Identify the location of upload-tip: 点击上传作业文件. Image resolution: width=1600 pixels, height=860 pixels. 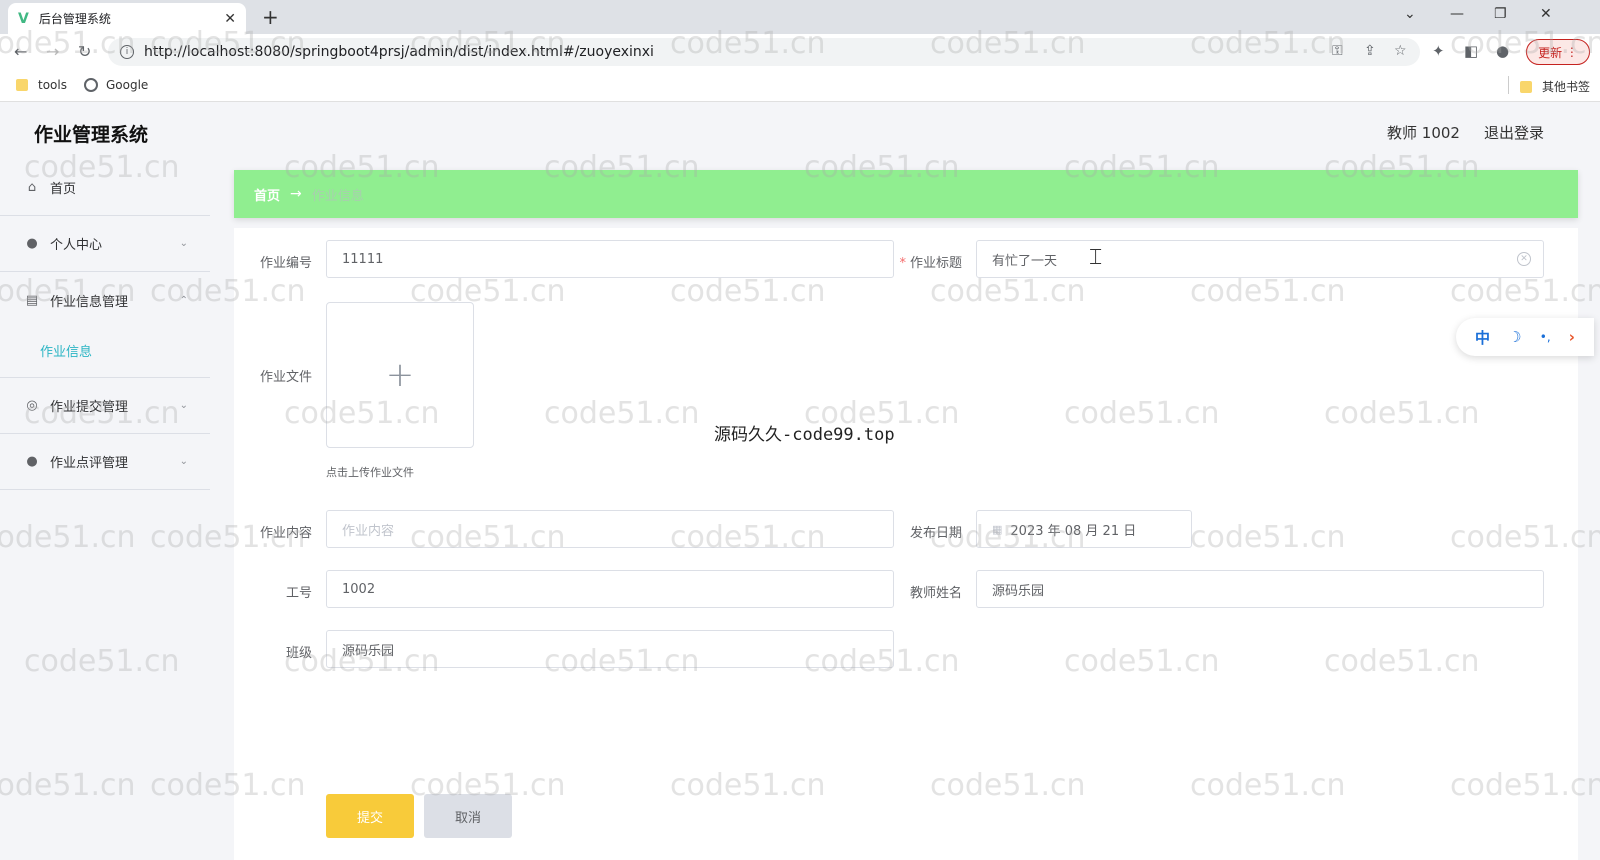
(370, 472).